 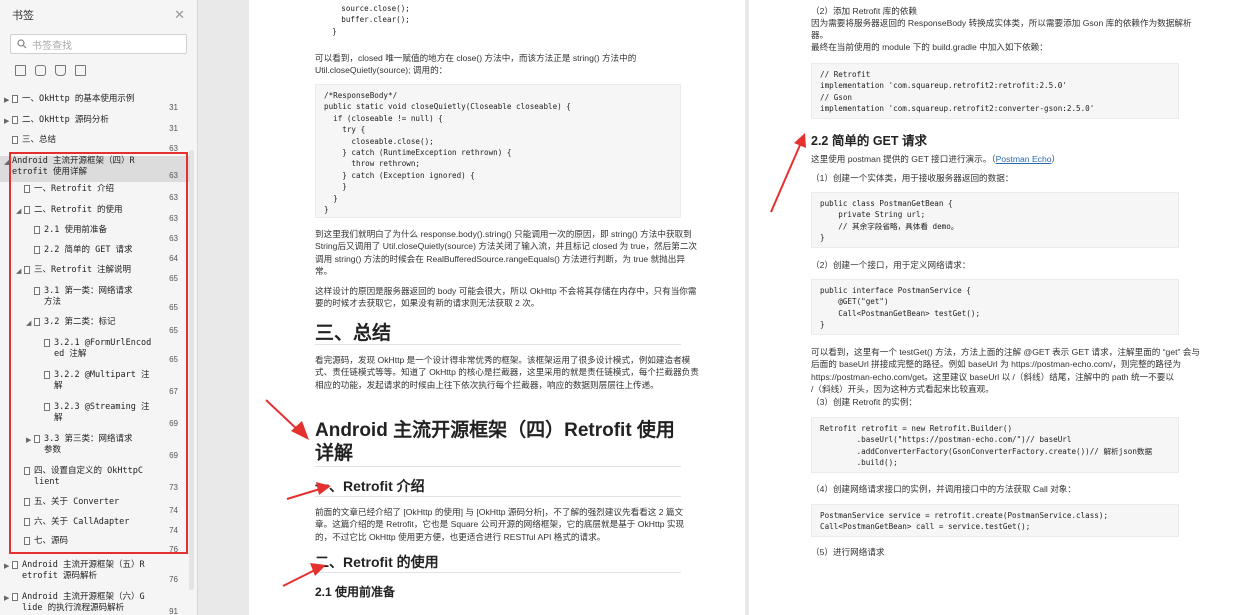 I want to click on arrow-get, so click(x=788, y=173).